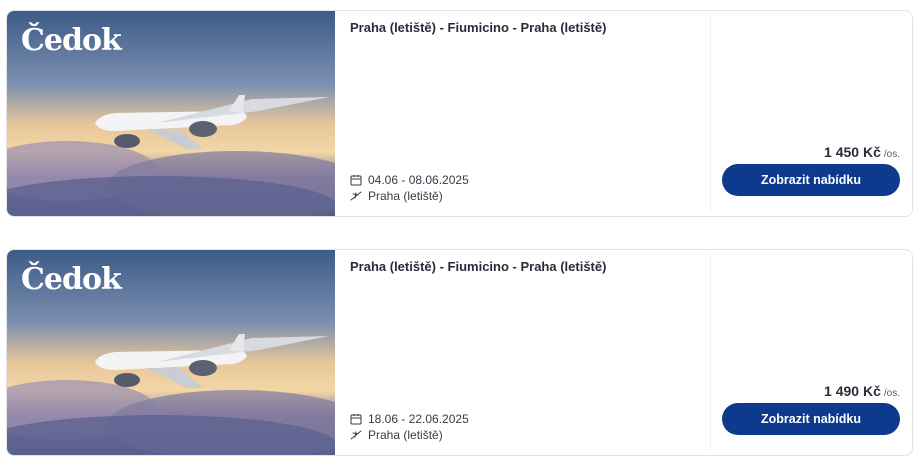 The height and width of the screenshot is (466, 920). What do you see at coordinates (852, 152) in the screenshot?
I see `price-amount: 1 450 Kč` at bounding box center [852, 152].